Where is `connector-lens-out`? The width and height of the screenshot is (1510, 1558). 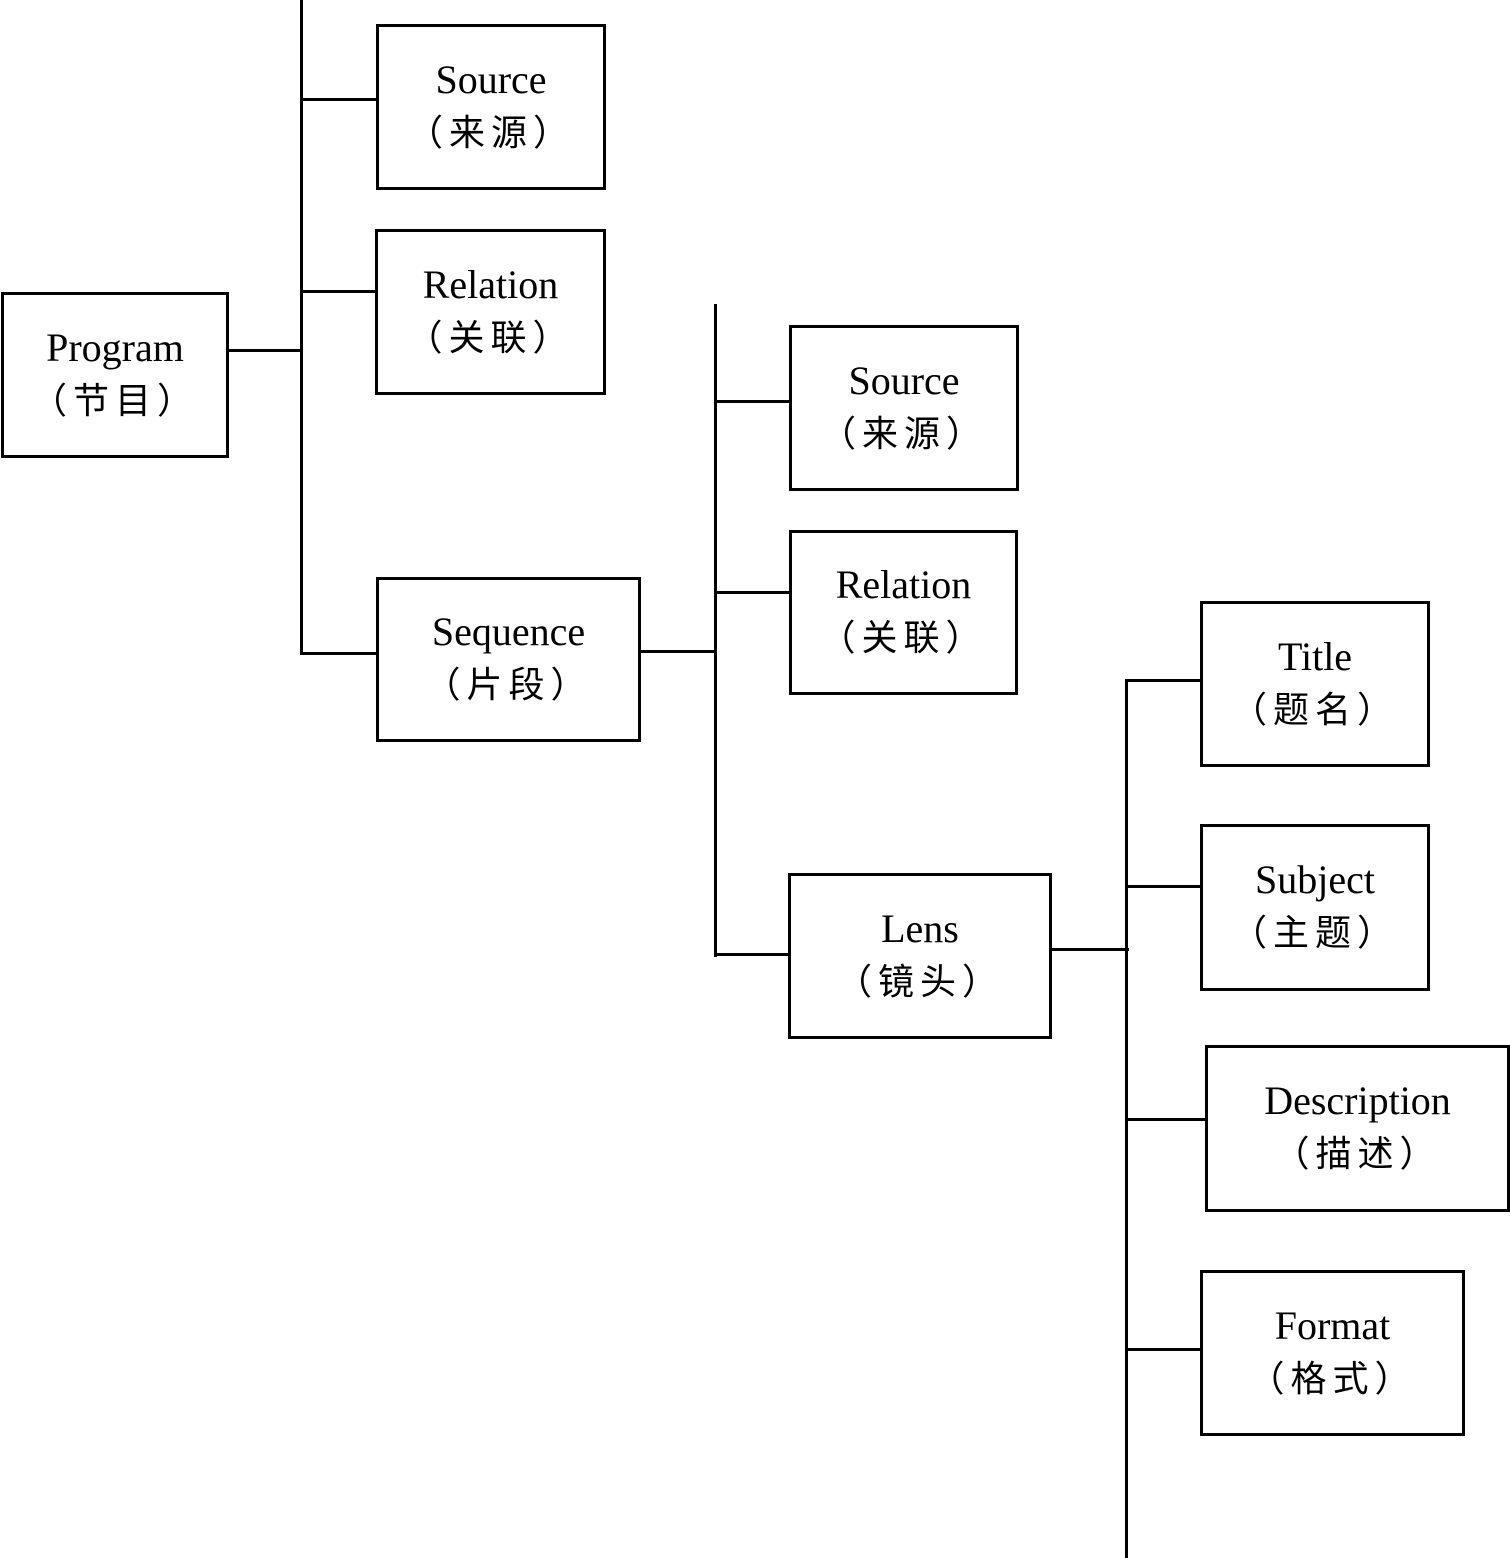 connector-lens-out is located at coordinates (1089, 949).